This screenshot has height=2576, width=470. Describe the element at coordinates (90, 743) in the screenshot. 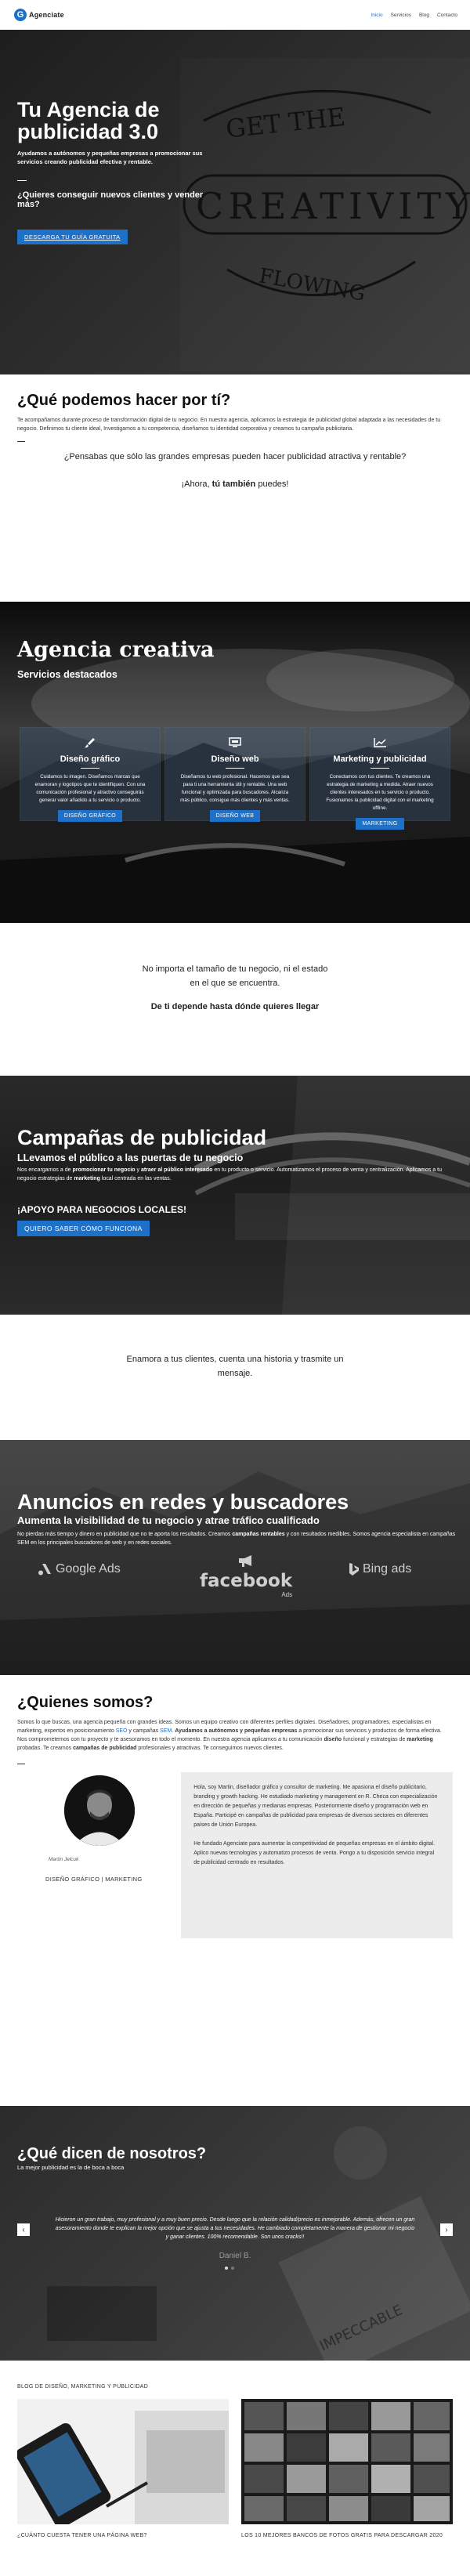

I see `brush-icon` at that location.